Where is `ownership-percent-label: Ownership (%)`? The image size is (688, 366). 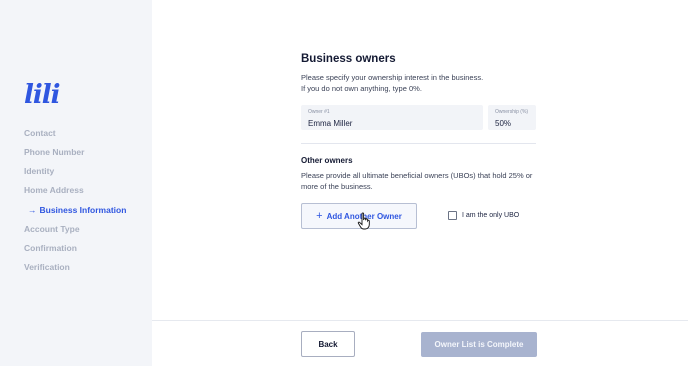 ownership-percent-label: Ownership (%) is located at coordinates (512, 112).